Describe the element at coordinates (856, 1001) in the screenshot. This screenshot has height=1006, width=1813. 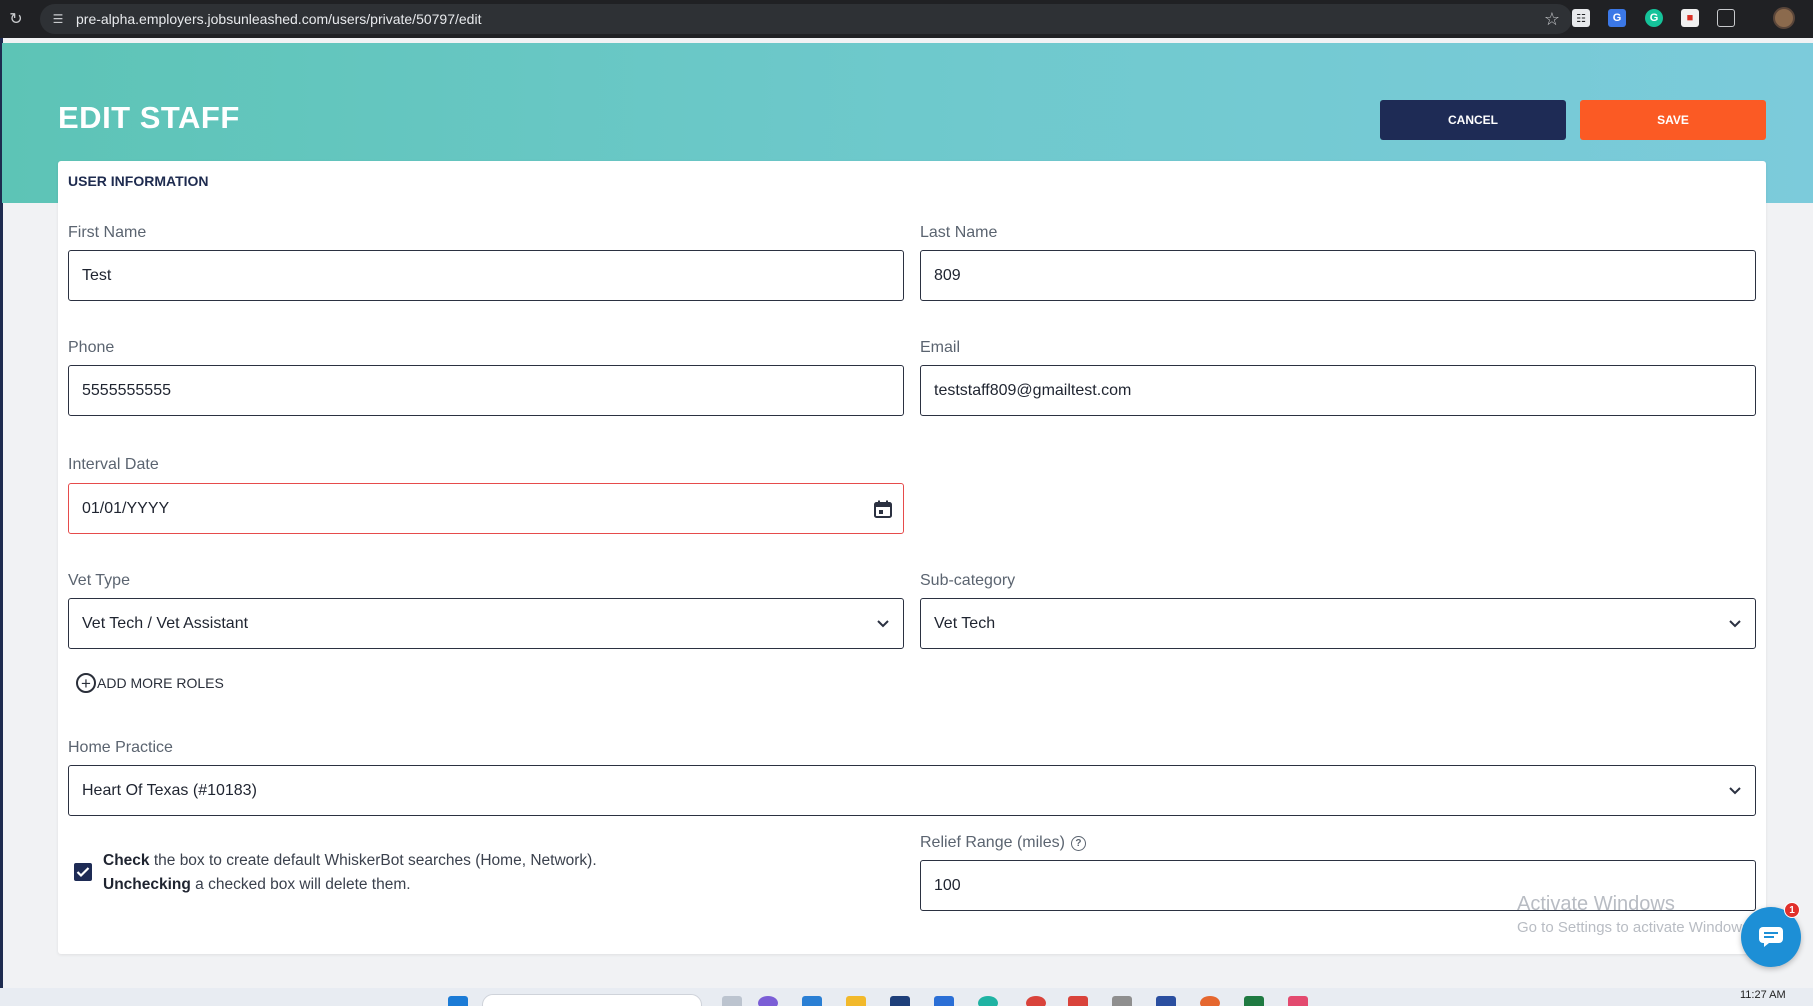
I see `file-explorer-icon` at that location.